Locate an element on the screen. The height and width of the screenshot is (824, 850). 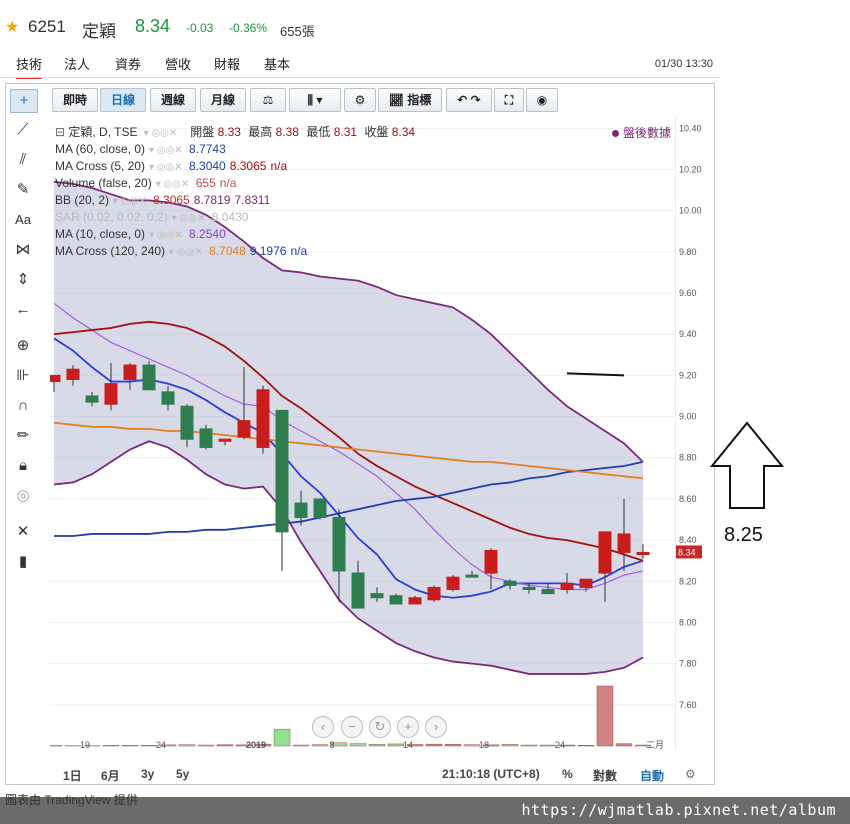
zoom-in-icon: ⊕ is located at coordinates (23, 346).